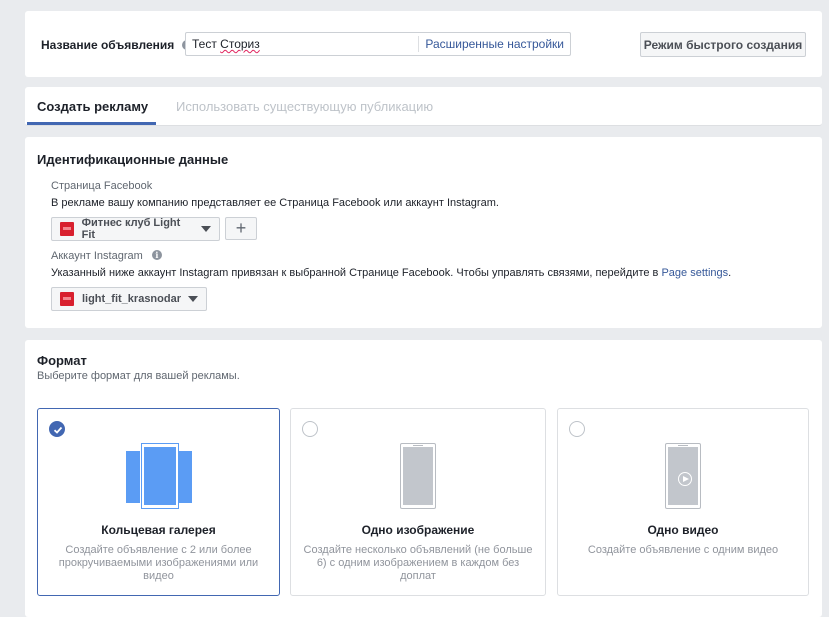 The height and width of the screenshot is (617, 829). What do you see at coordinates (138, 376) in the screenshot?
I see `format-subtitle: Выберите формат для вашей рекламы.` at bounding box center [138, 376].